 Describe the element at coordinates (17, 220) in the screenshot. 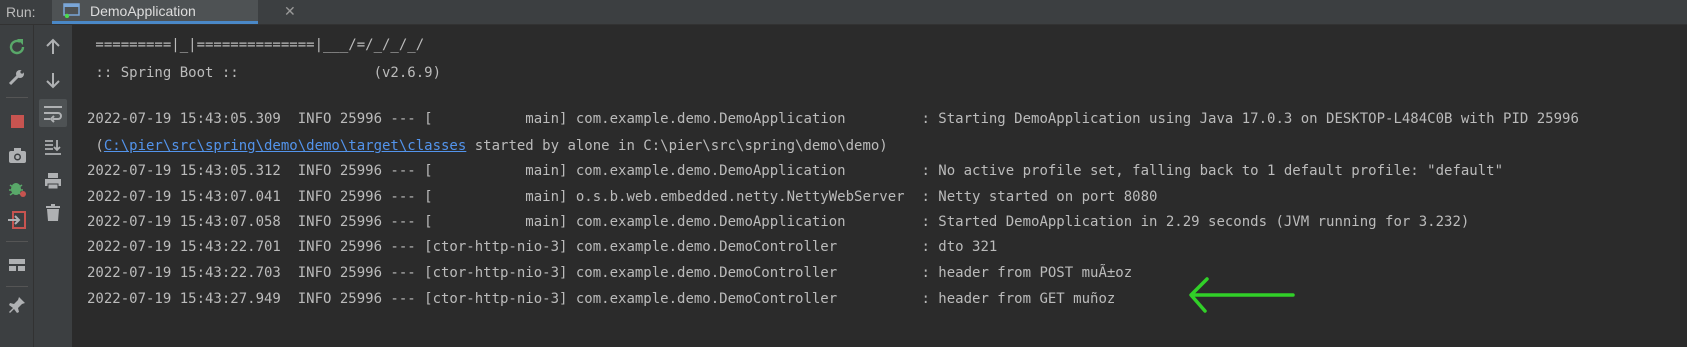

I see `exit-icon` at that location.